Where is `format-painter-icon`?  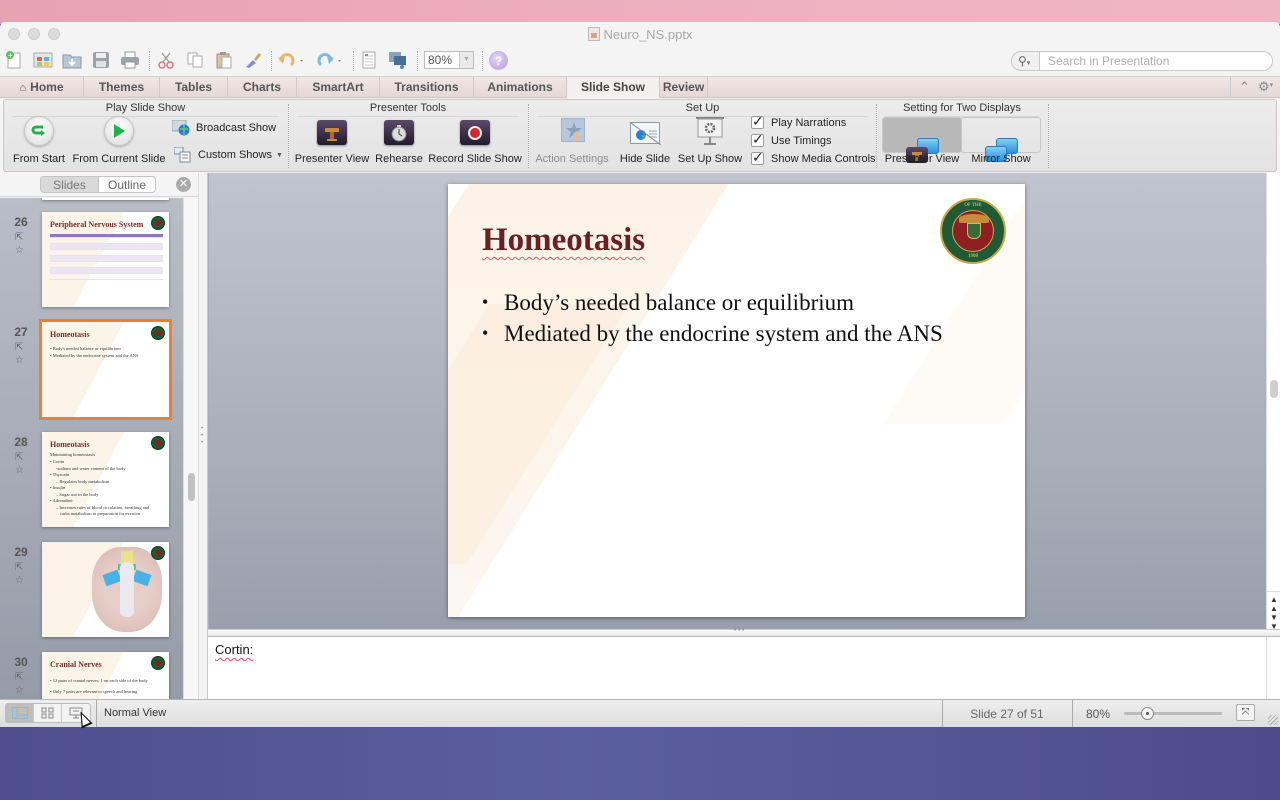 format-painter-icon is located at coordinates (253, 60).